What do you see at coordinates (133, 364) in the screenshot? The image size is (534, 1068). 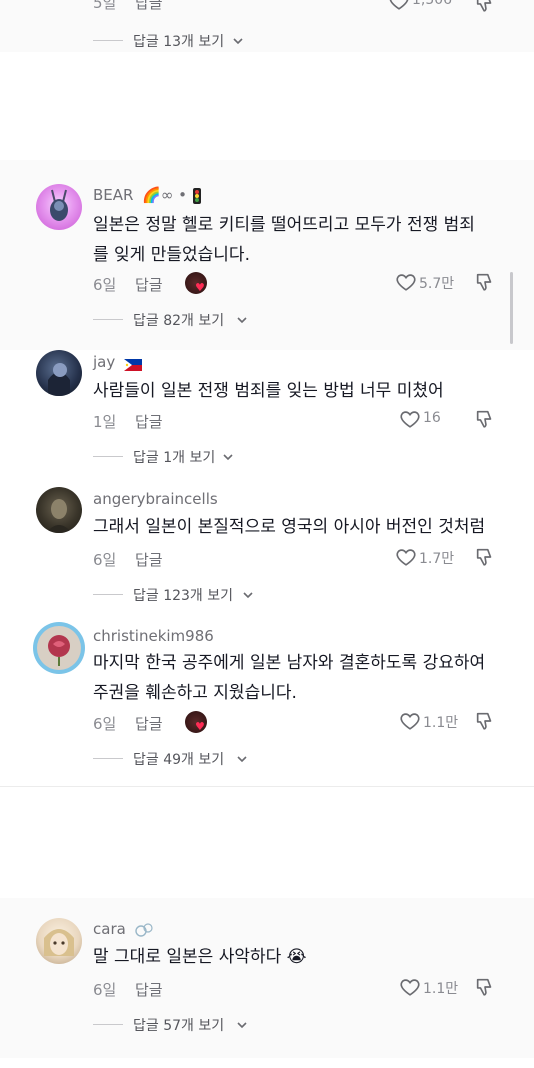 I see `philippines-flag-icon` at bounding box center [133, 364].